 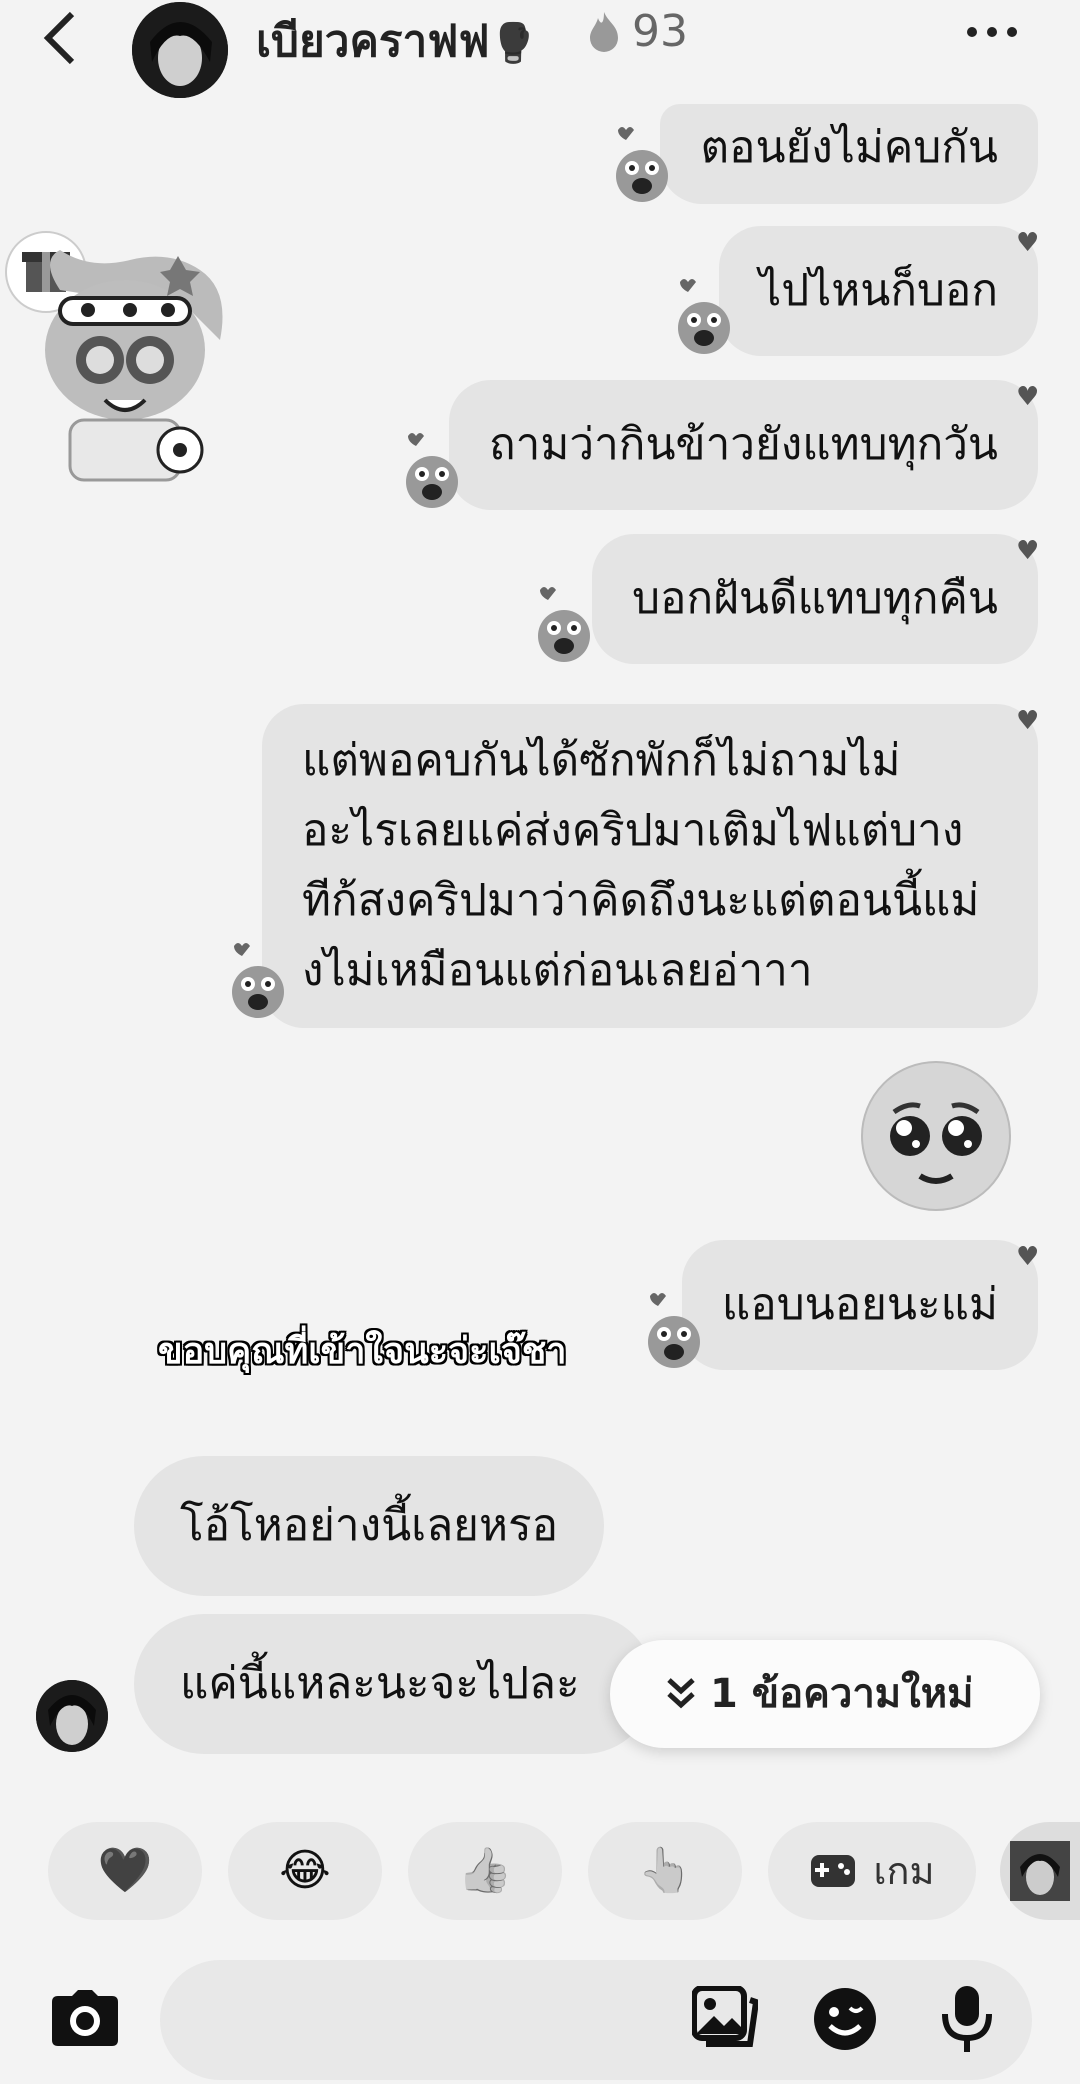 I want to click on quick-laugh-button: 😂, so click(x=305, y=1871).